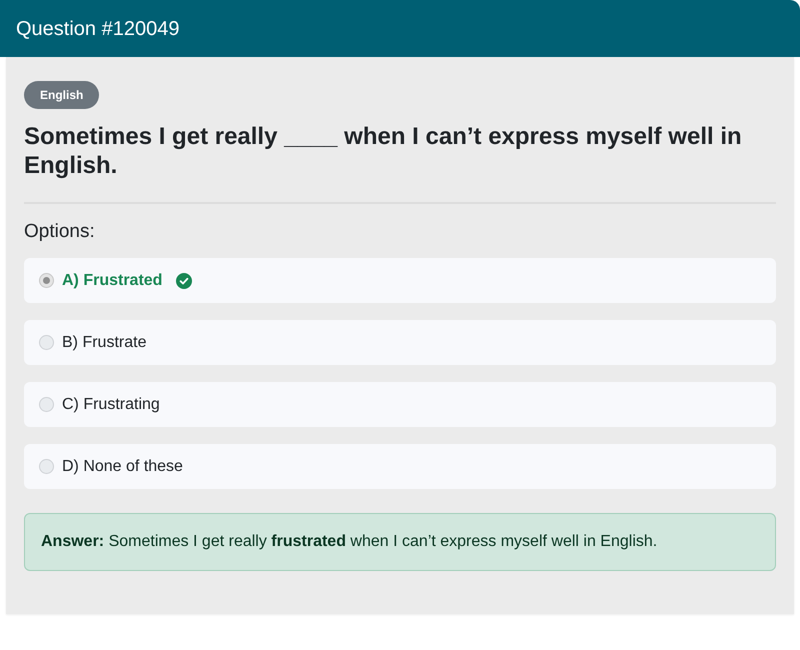  What do you see at coordinates (111, 404) in the screenshot?
I see `option-label: C) Frustrating` at bounding box center [111, 404].